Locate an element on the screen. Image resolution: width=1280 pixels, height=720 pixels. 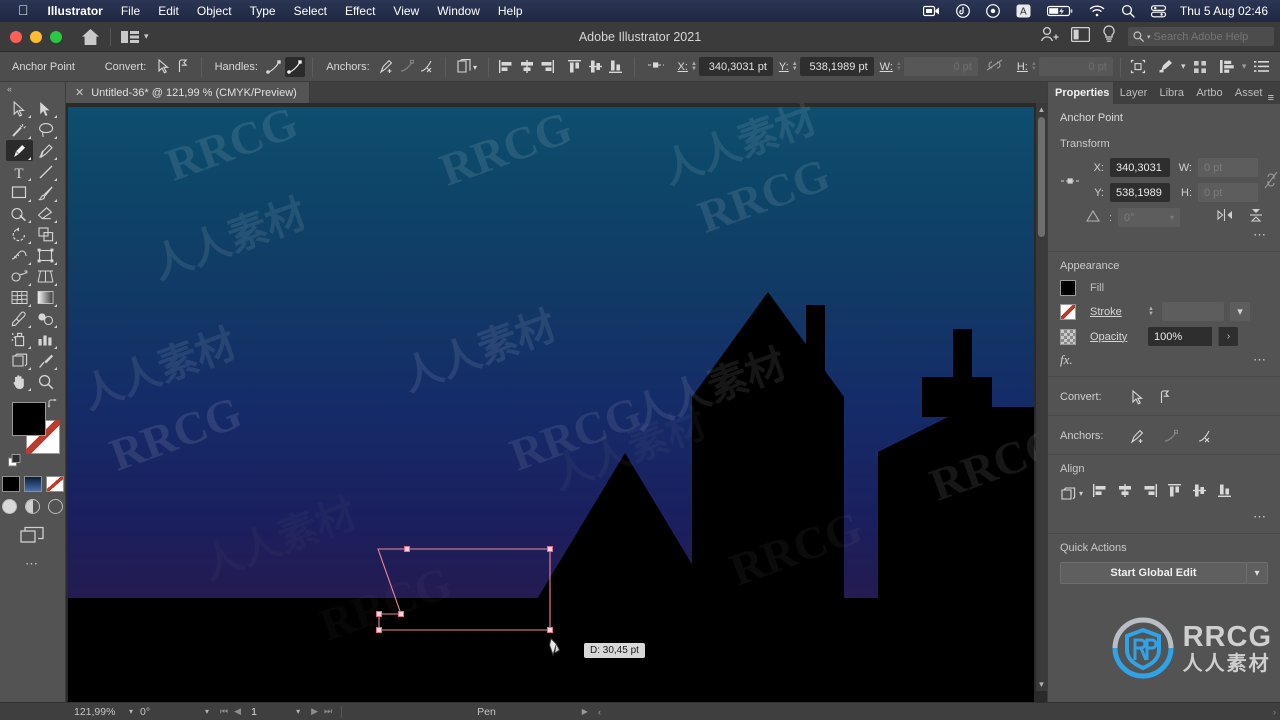
start-global-edit-button: Start Global Edit is located at coordinates (1153, 573).